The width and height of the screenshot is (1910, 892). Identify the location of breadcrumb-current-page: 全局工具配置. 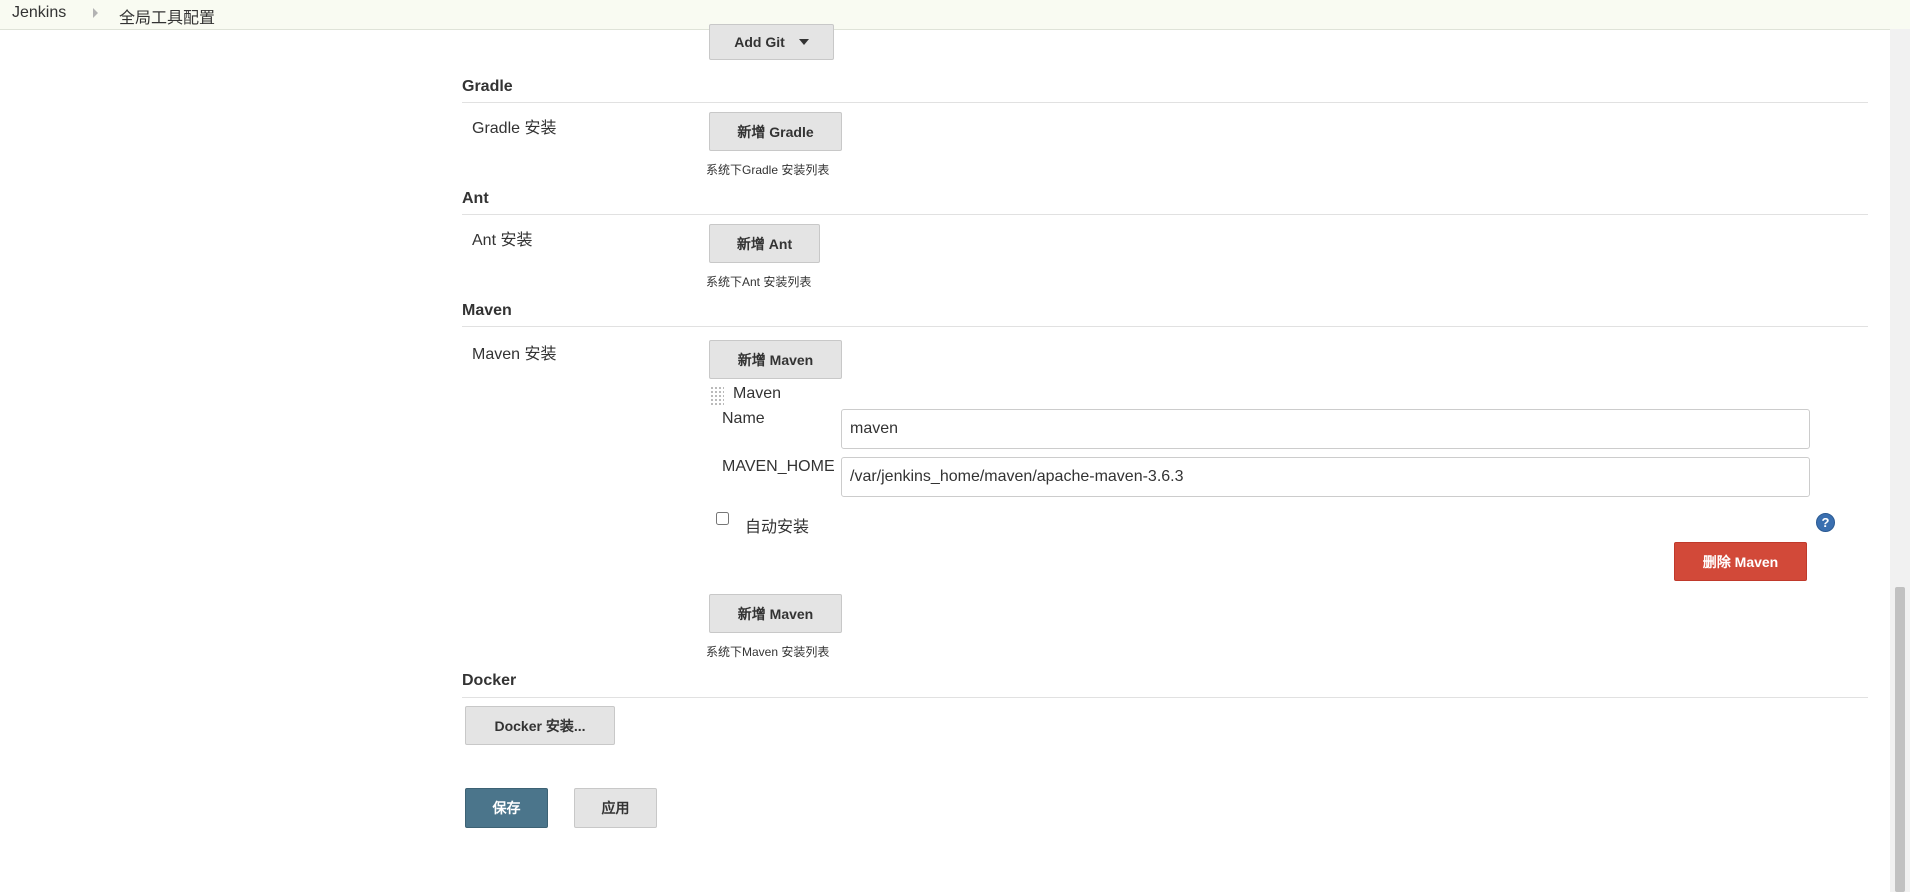
(167, 16).